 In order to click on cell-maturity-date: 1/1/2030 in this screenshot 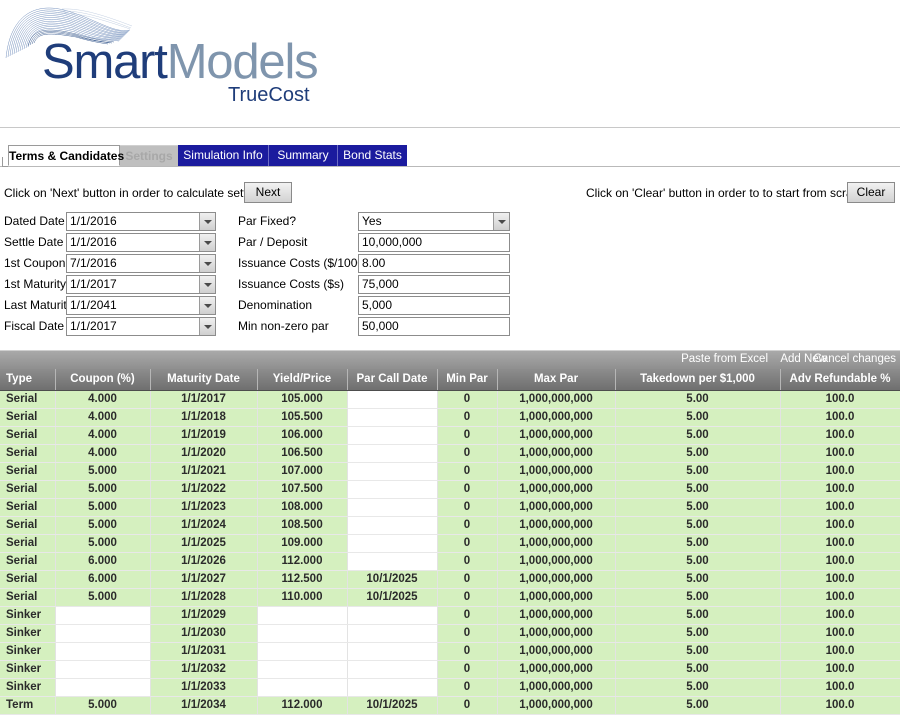, I will do `click(204, 633)`.